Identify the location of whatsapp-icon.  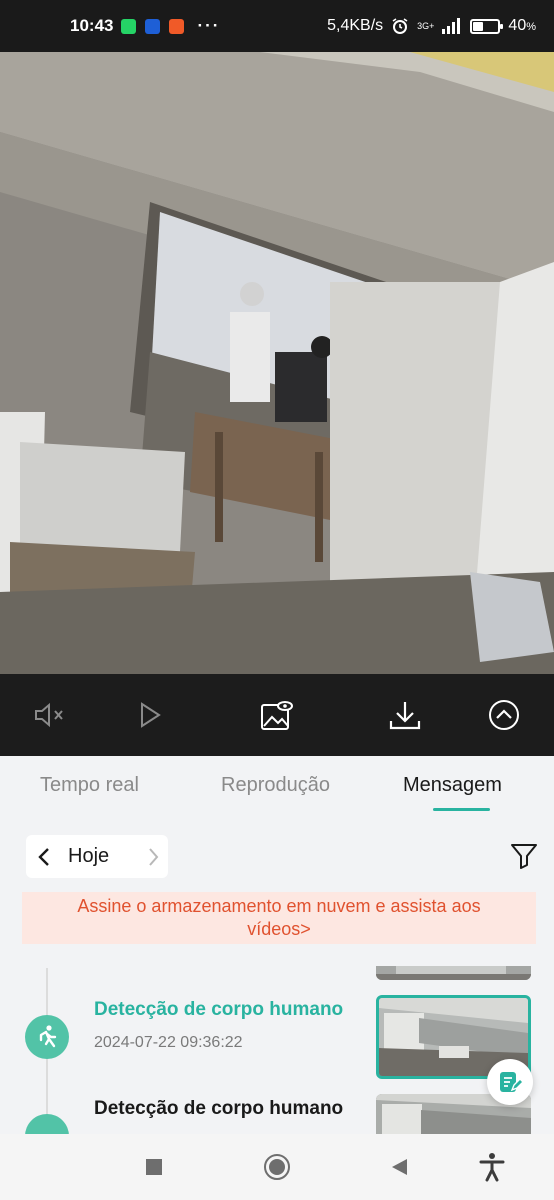
(129, 26).